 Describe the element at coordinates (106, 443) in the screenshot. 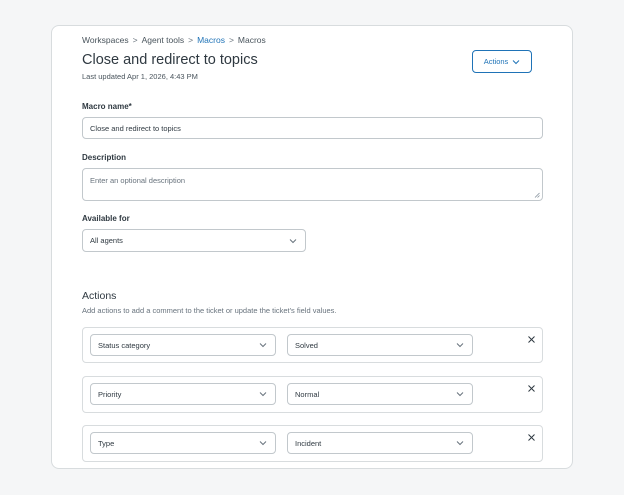

I see `action-field-value: Type` at that location.